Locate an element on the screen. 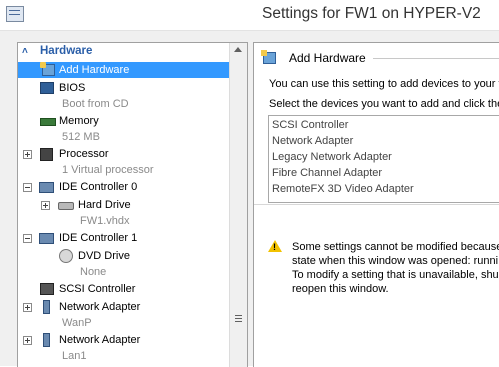 The height and width of the screenshot is (367, 499). section-divider is located at coordinates (376, 204).